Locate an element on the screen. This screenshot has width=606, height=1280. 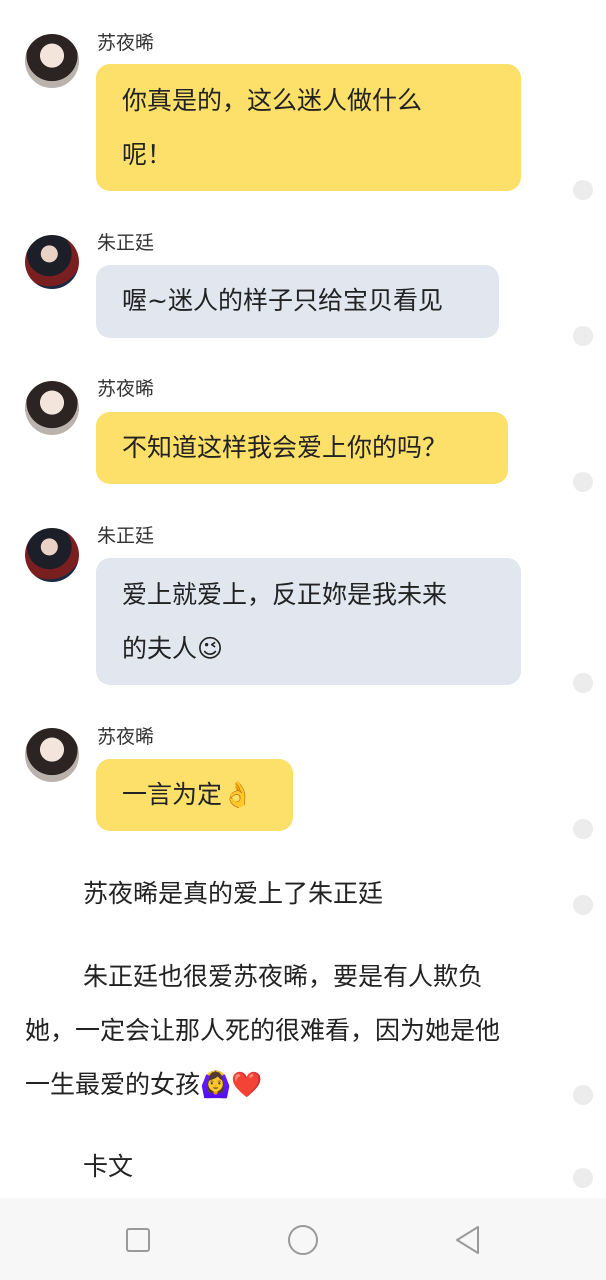
narration-text: 一生最爱的女孩 is located at coordinates (113, 1084).